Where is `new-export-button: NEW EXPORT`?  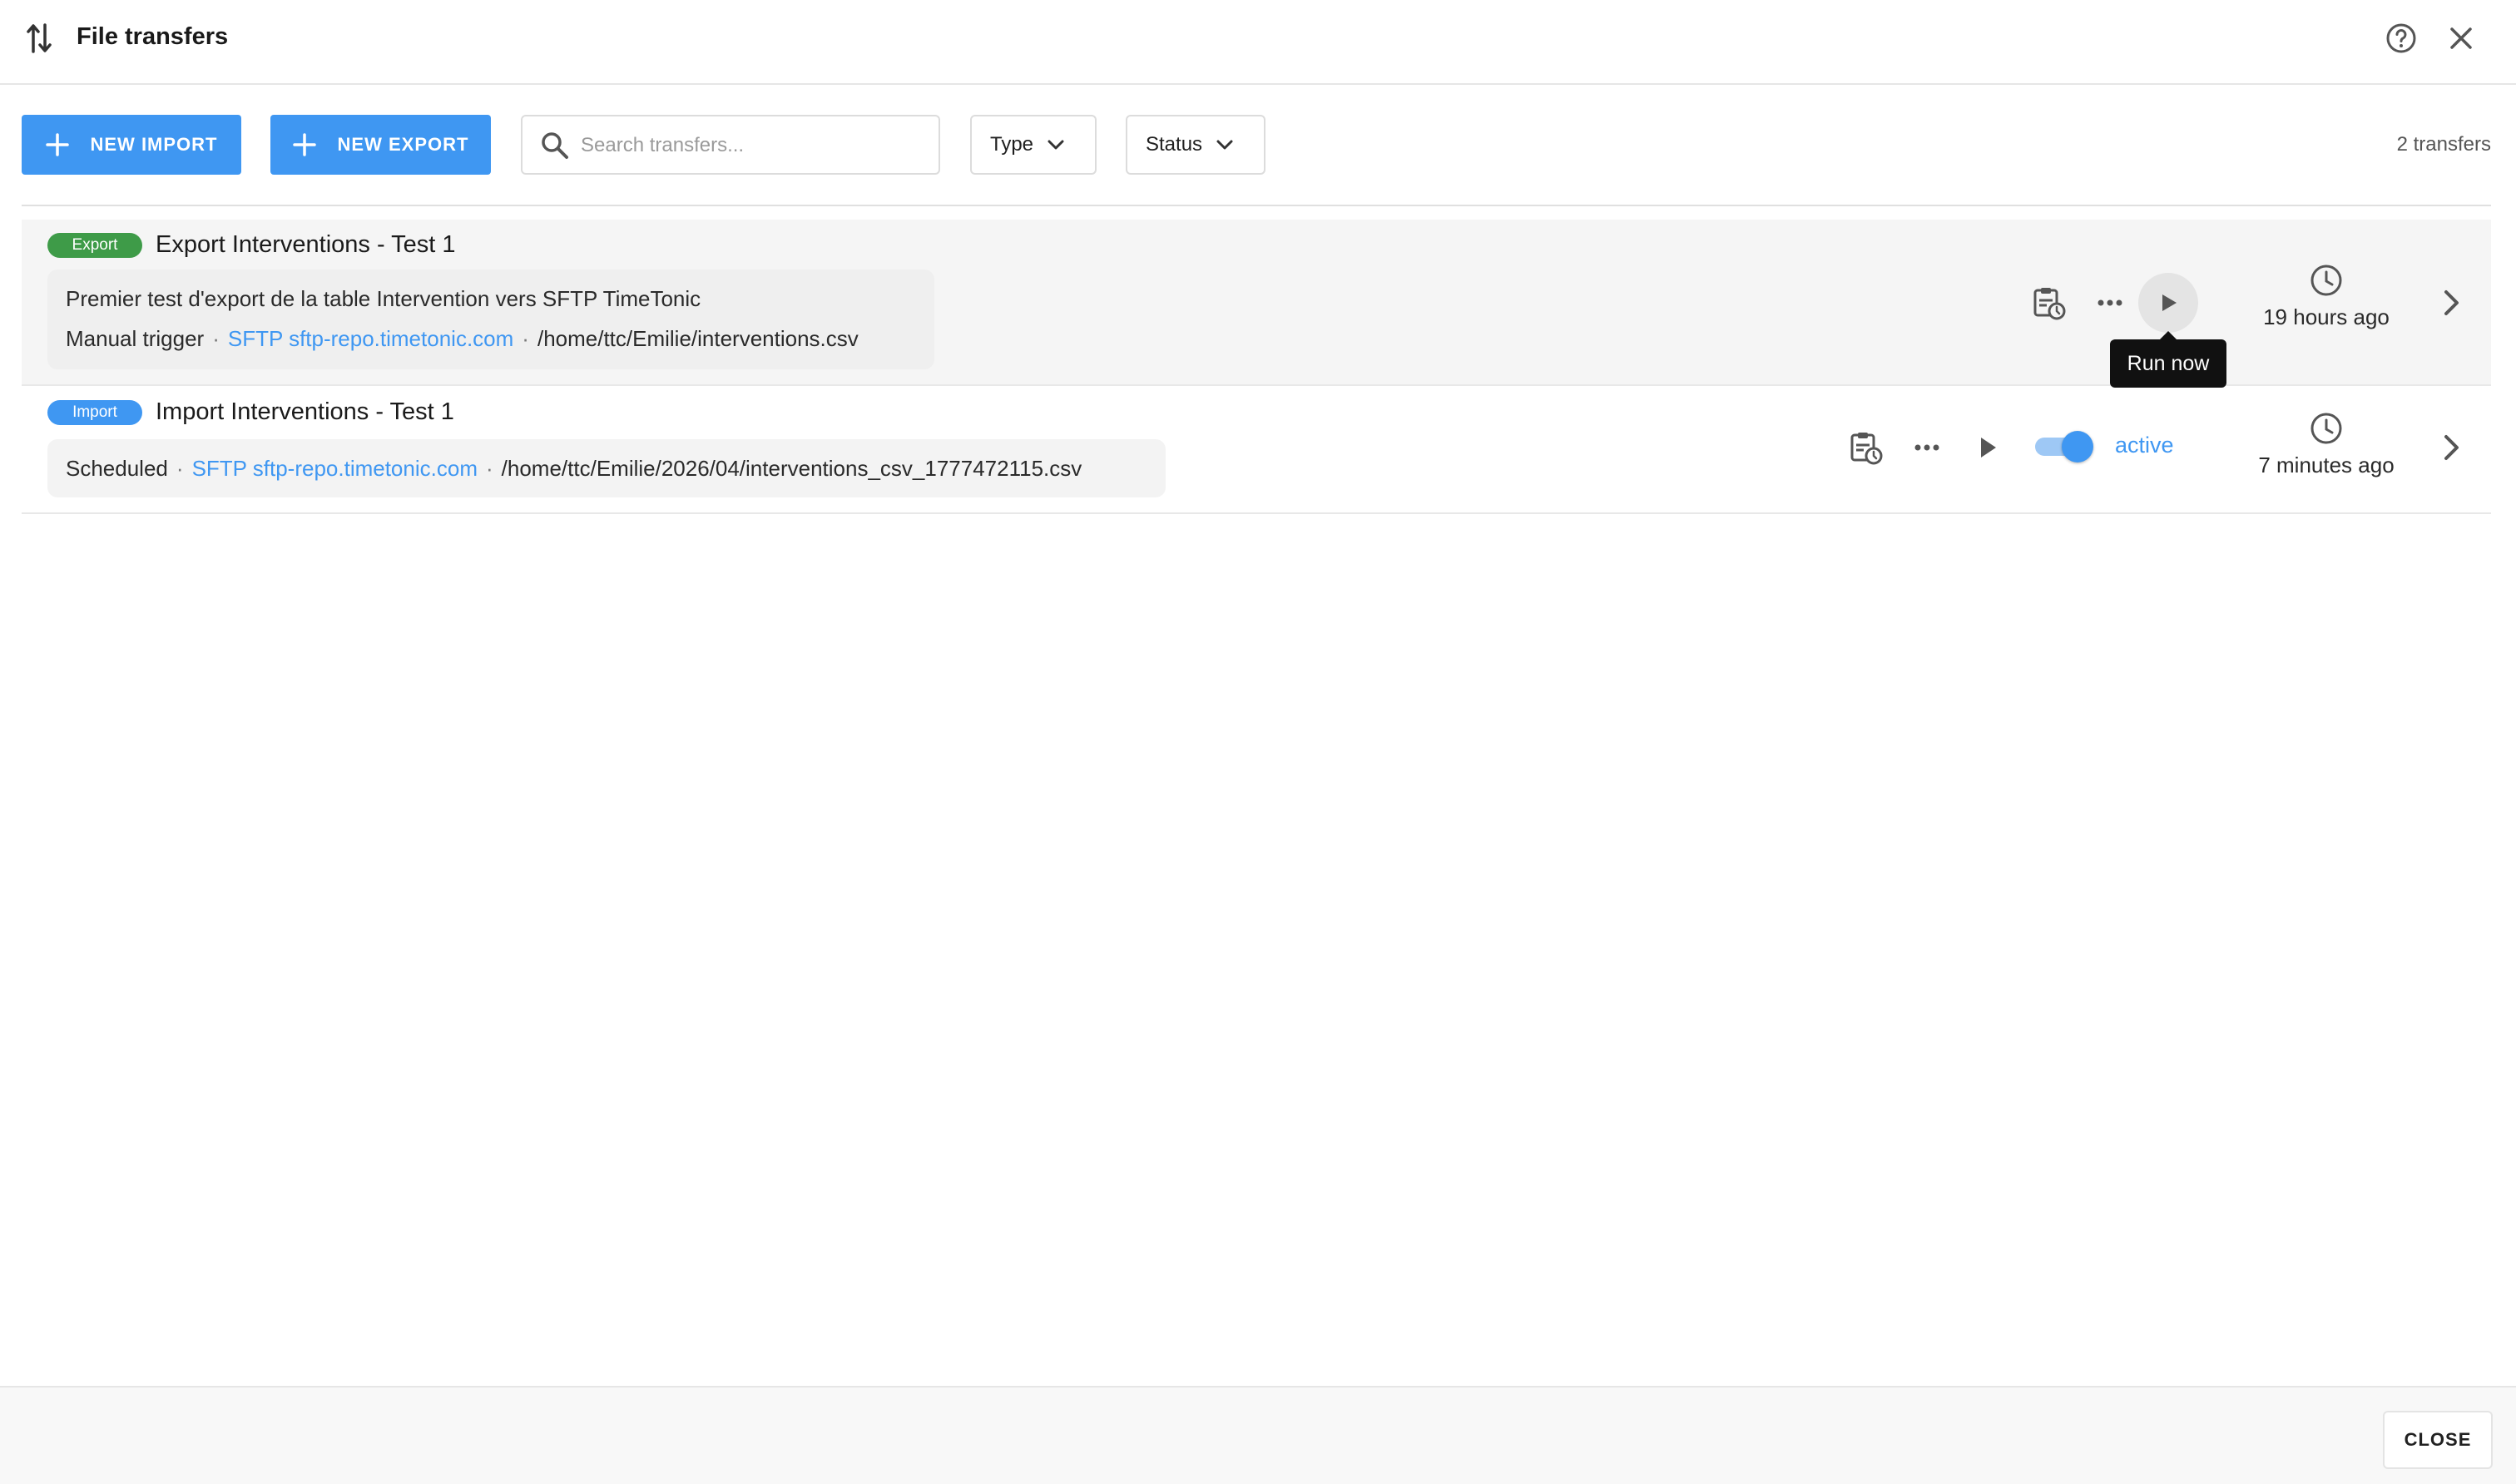 new-export-button: NEW EXPORT is located at coordinates (380, 145).